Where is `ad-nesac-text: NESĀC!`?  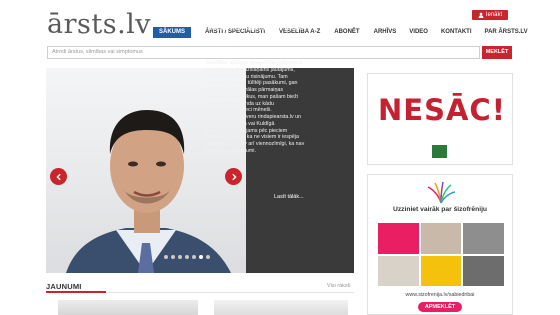
ad-nesac-text: NESĀC! is located at coordinates (442, 110).